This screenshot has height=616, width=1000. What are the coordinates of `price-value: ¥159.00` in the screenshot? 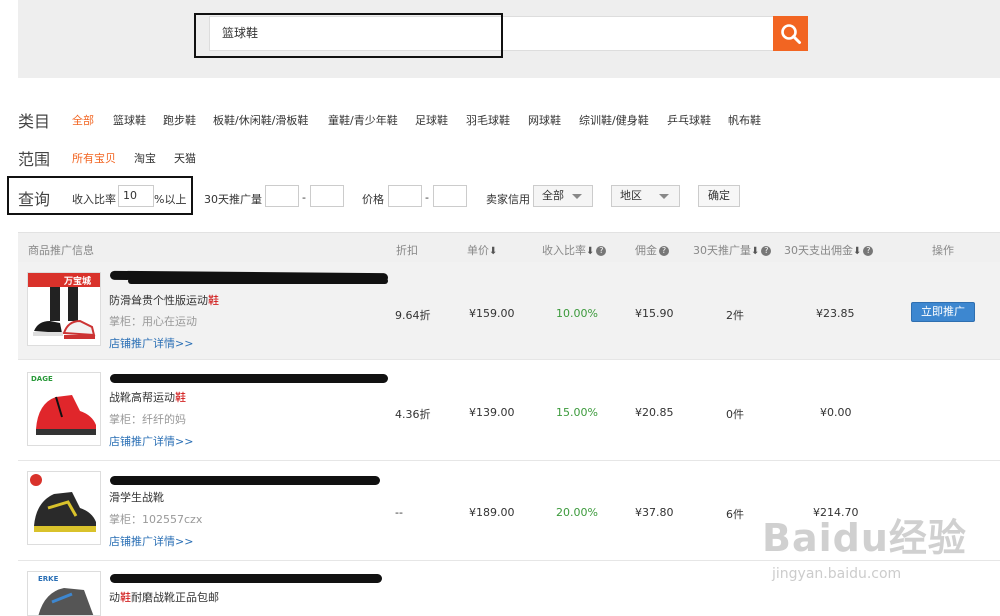 It's located at (492, 313).